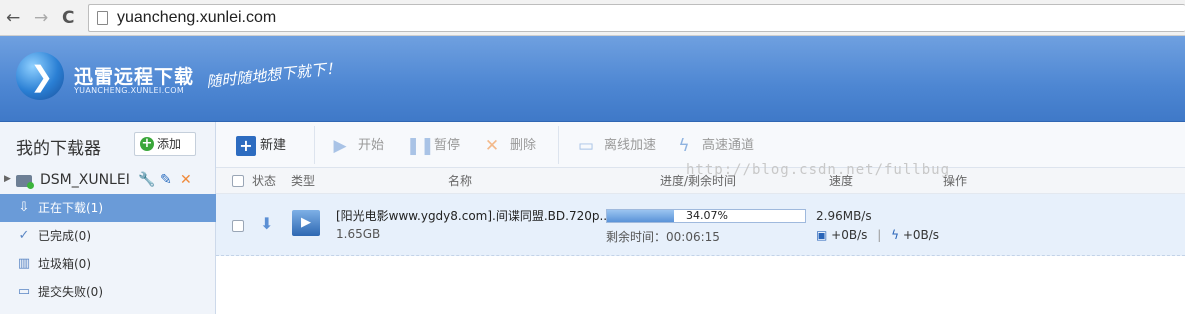  I want to click on download-arrow-icon: ⇩, so click(24, 207).